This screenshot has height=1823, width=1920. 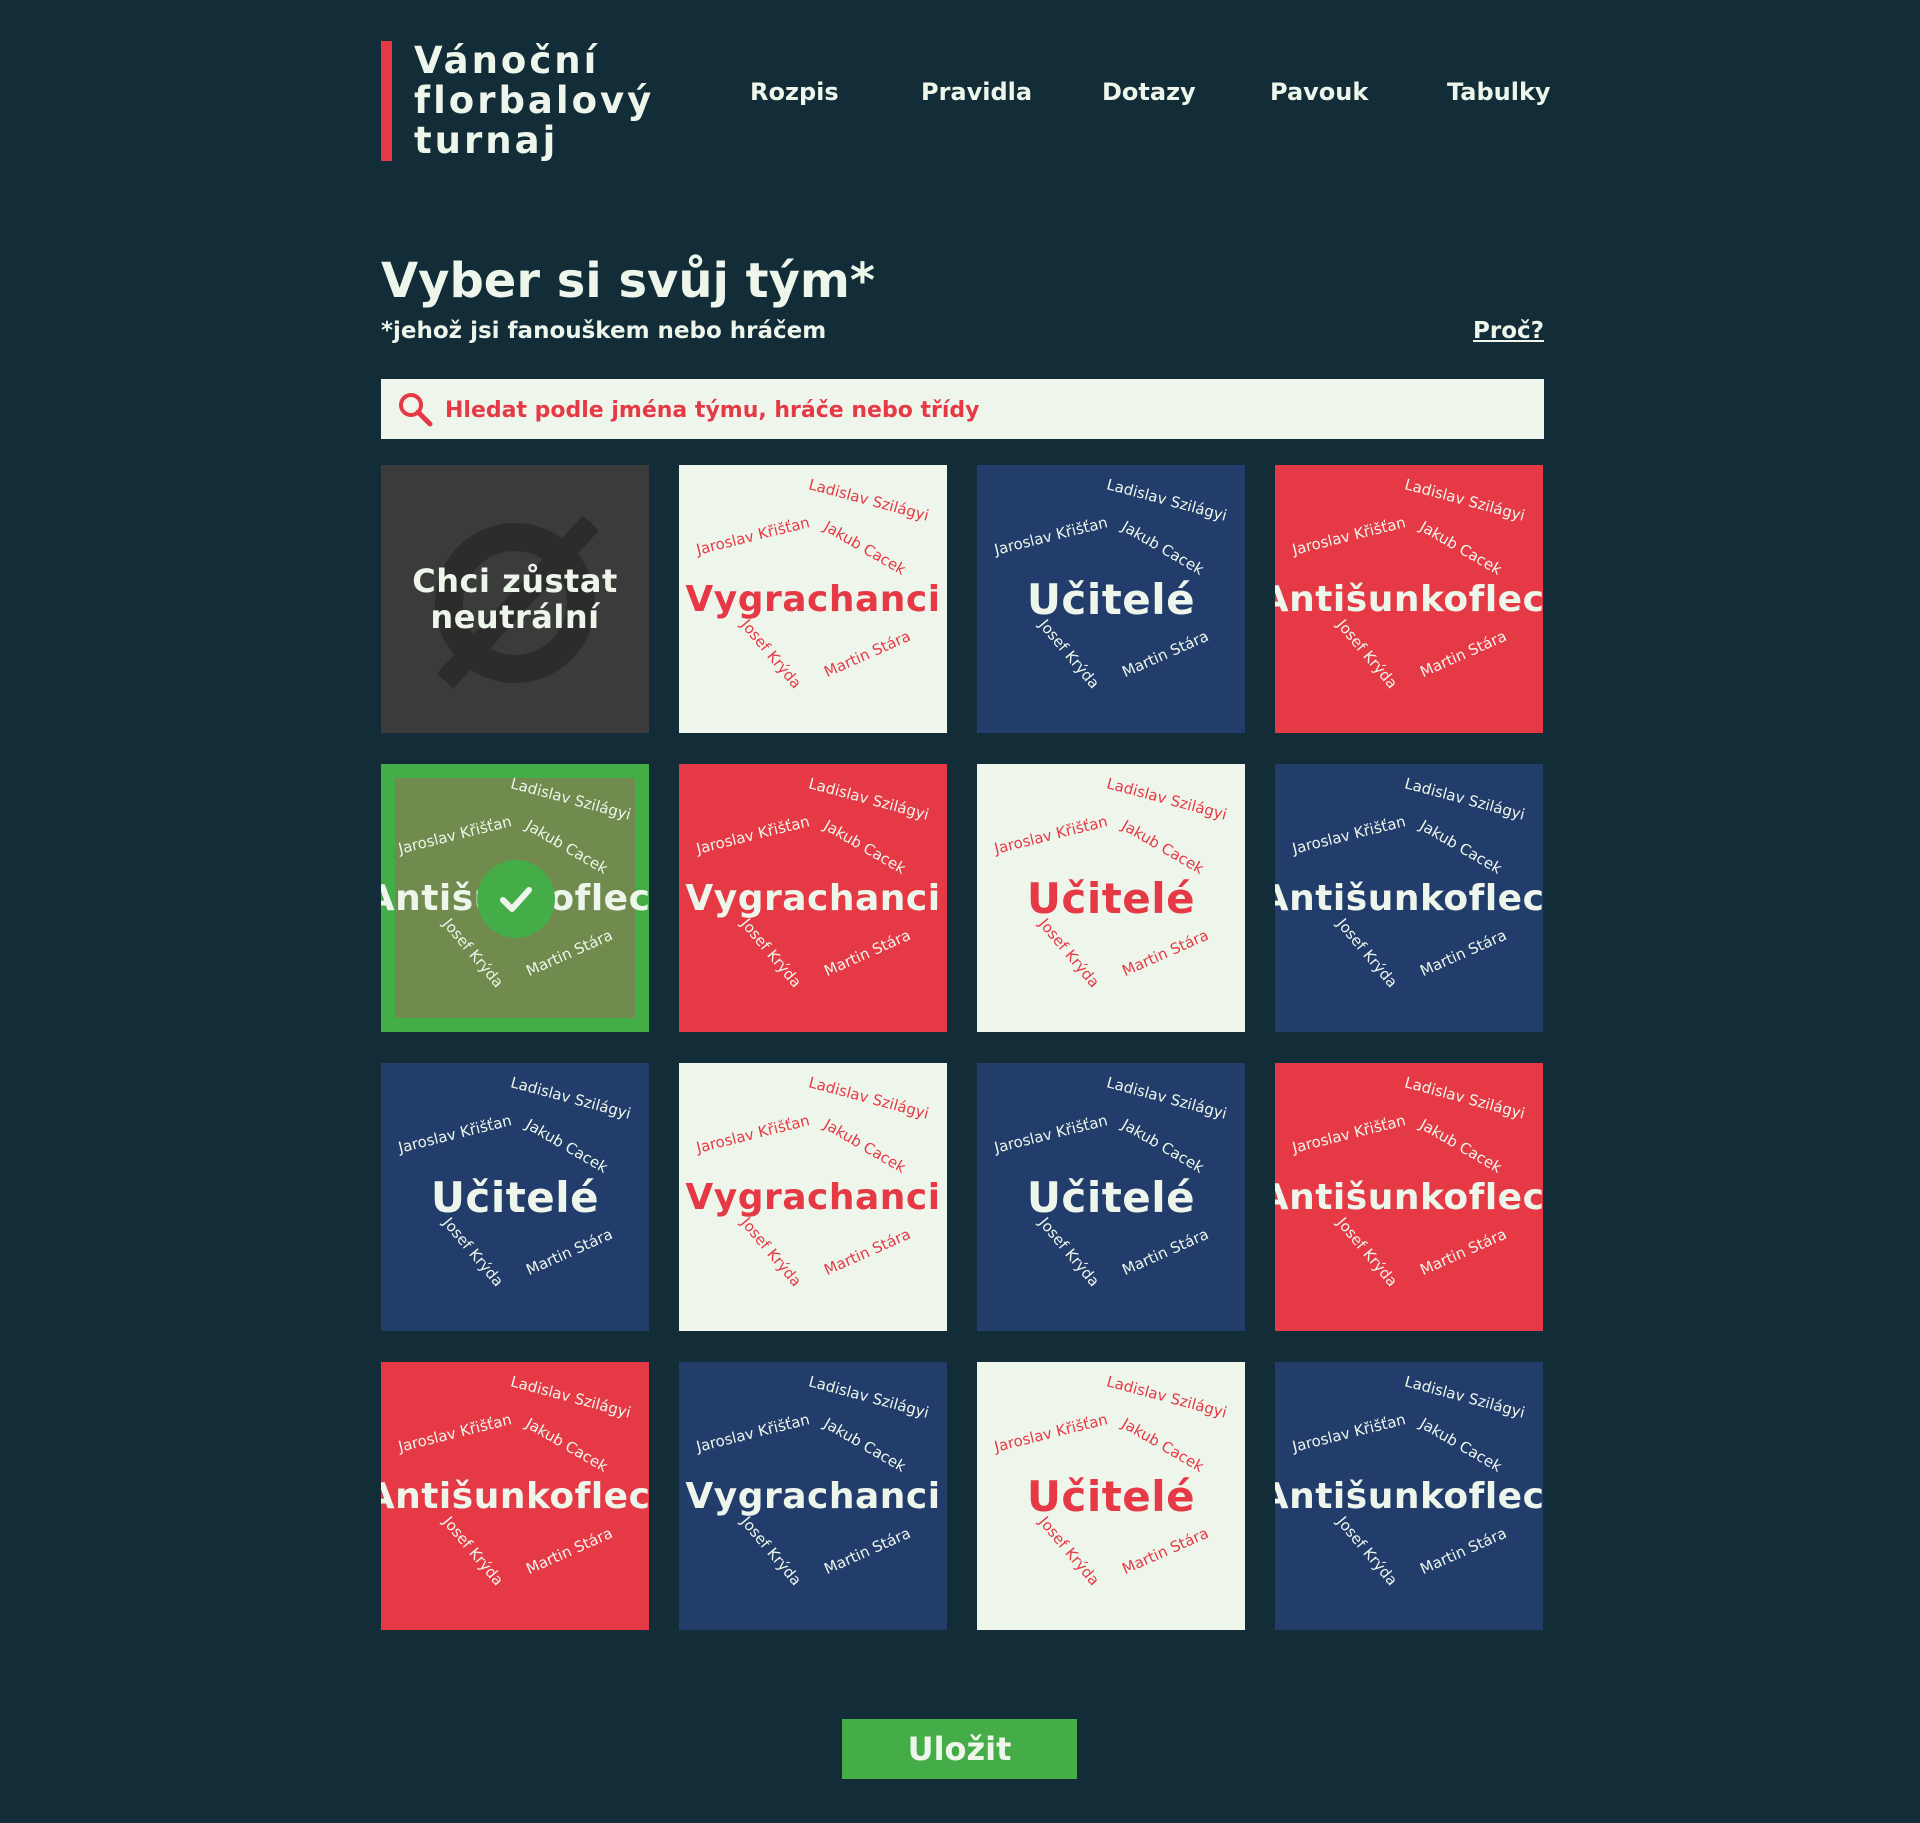 I want to click on nav-item-rozpis: Rozpis, so click(x=794, y=92).